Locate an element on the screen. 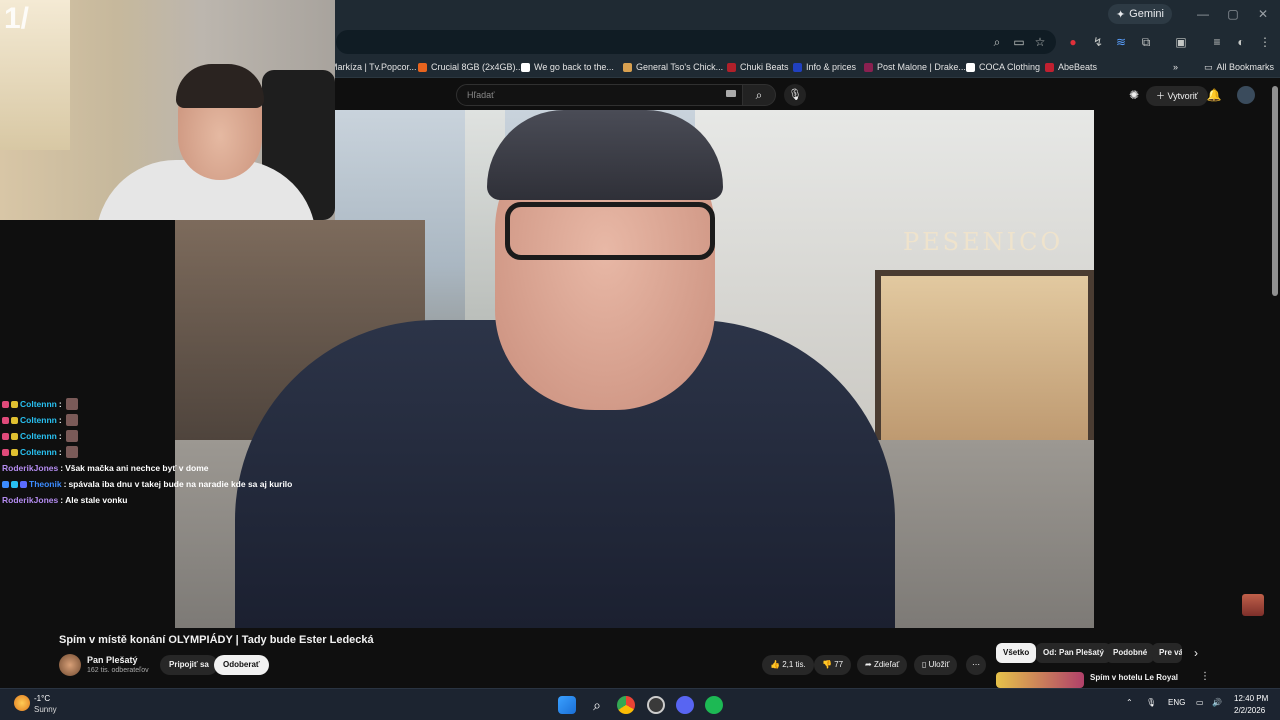 The width and height of the screenshot is (1280, 720). chat-message: Coltennn : is located at coordinates (152, 452).